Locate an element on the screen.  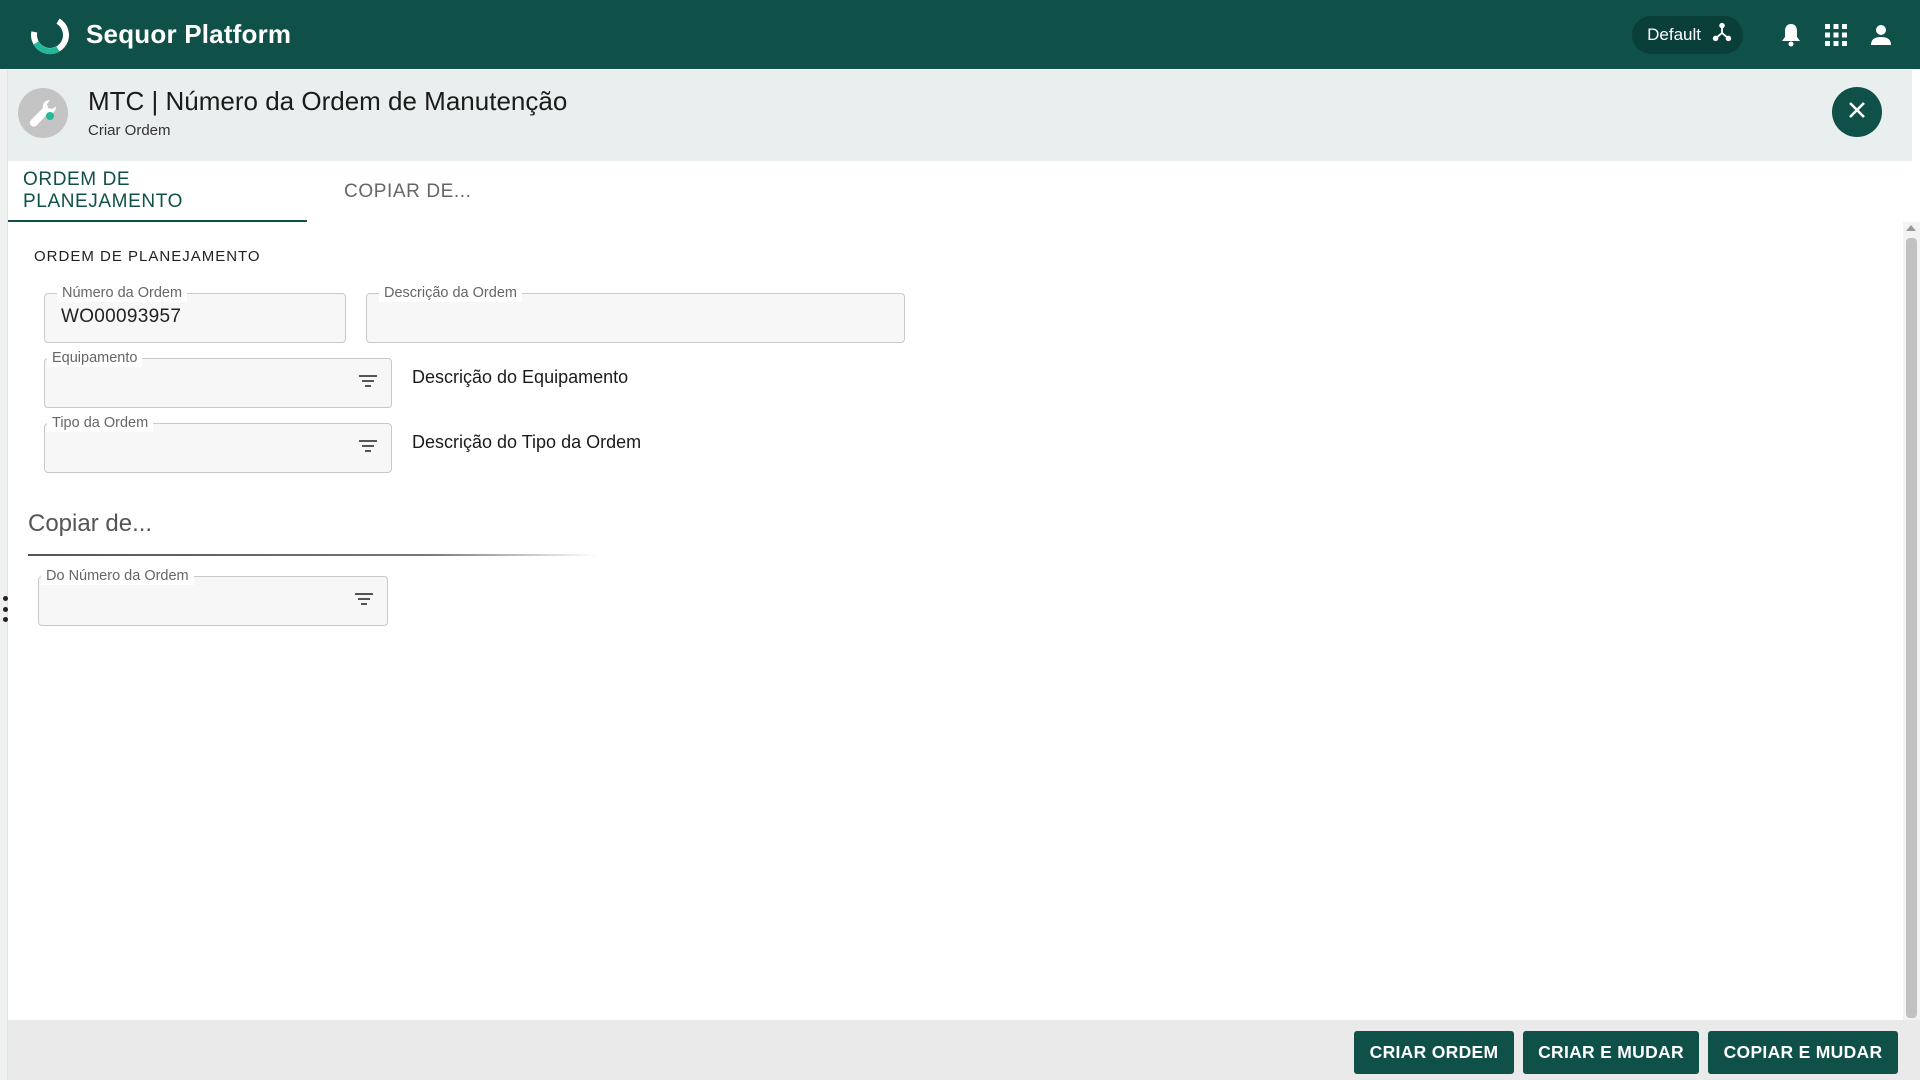
order-number-value: WO00093957 is located at coordinates (121, 316).